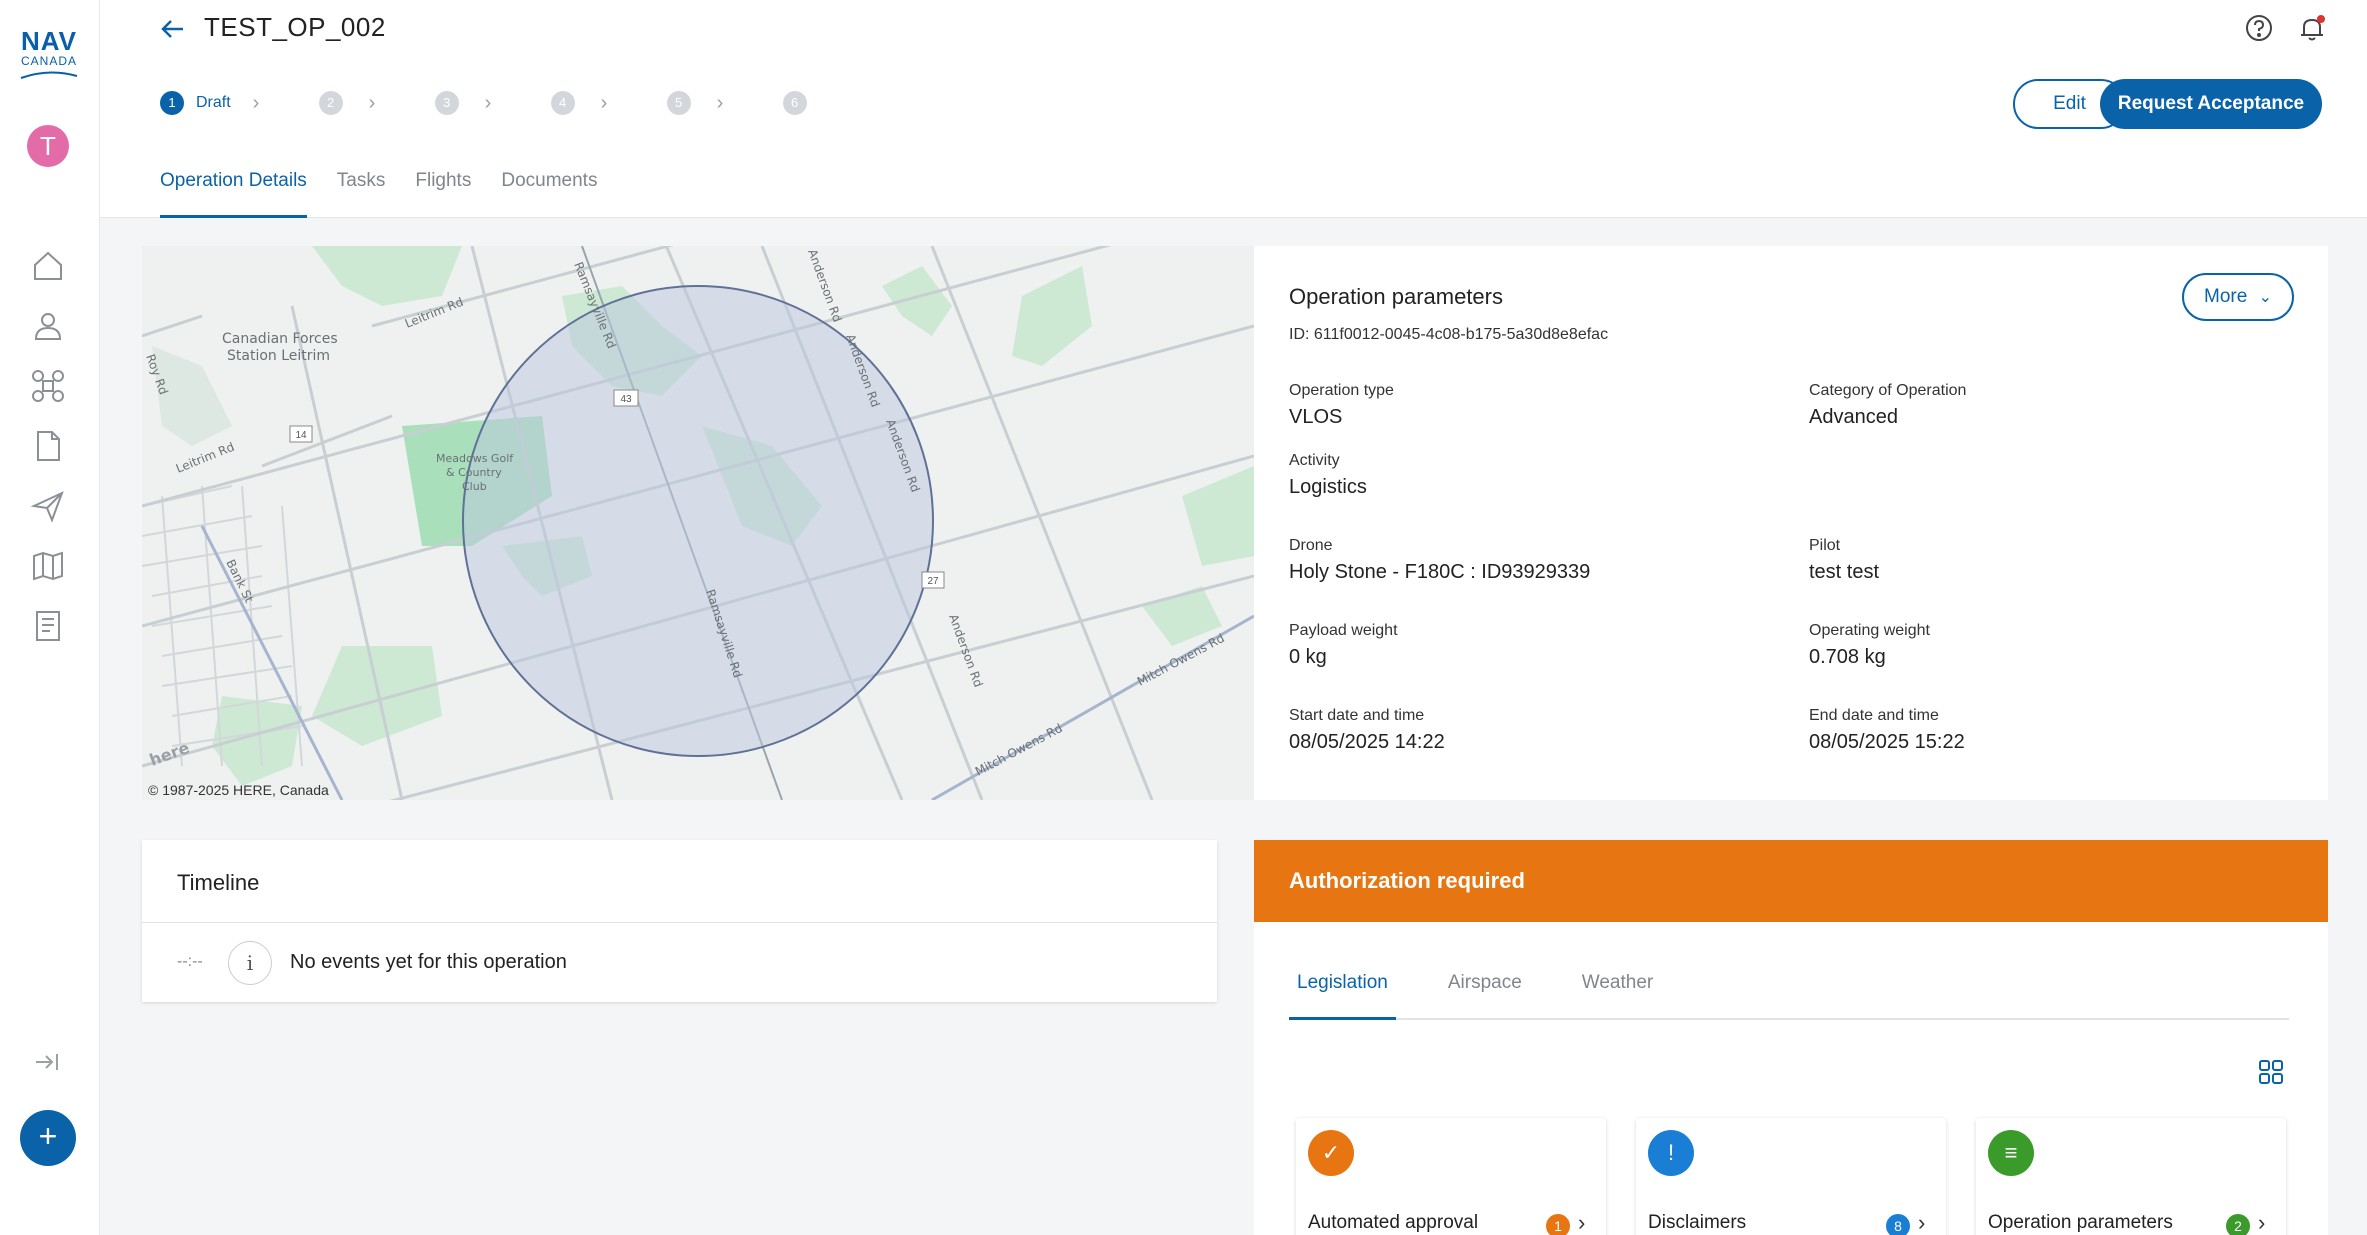 This screenshot has height=1235, width=2367. Describe the element at coordinates (330, 103) in the screenshot. I see `step-number: 2` at that location.